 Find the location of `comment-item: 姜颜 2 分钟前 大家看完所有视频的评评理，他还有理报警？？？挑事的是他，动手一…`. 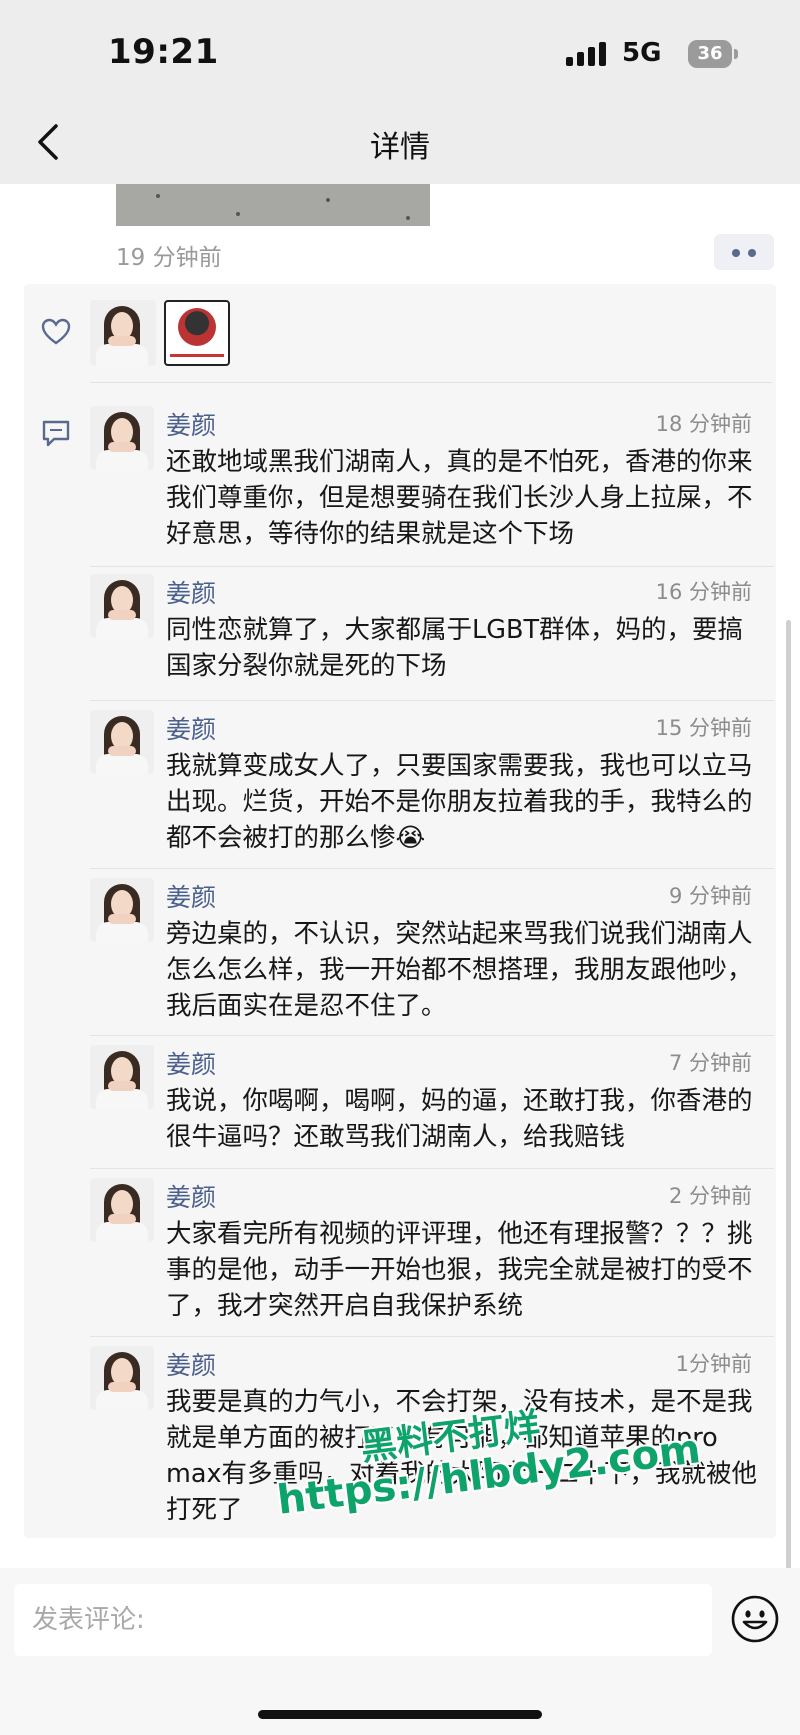

comment-item: 姜颜 2 分钟前 大家看完所有视频的评评理，他还有理报警？？？挑事的是他，动手一… is located at coordinates (432, 1253).